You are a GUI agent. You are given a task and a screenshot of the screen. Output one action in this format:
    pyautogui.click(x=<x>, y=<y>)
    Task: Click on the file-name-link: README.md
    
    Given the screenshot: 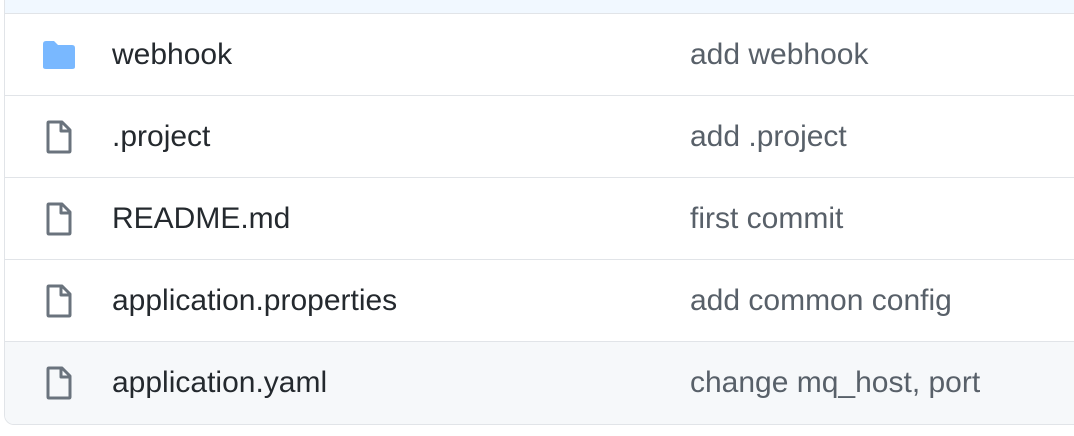 What is the action you would take?
    pyautogui.click(x=201, y=218)
    